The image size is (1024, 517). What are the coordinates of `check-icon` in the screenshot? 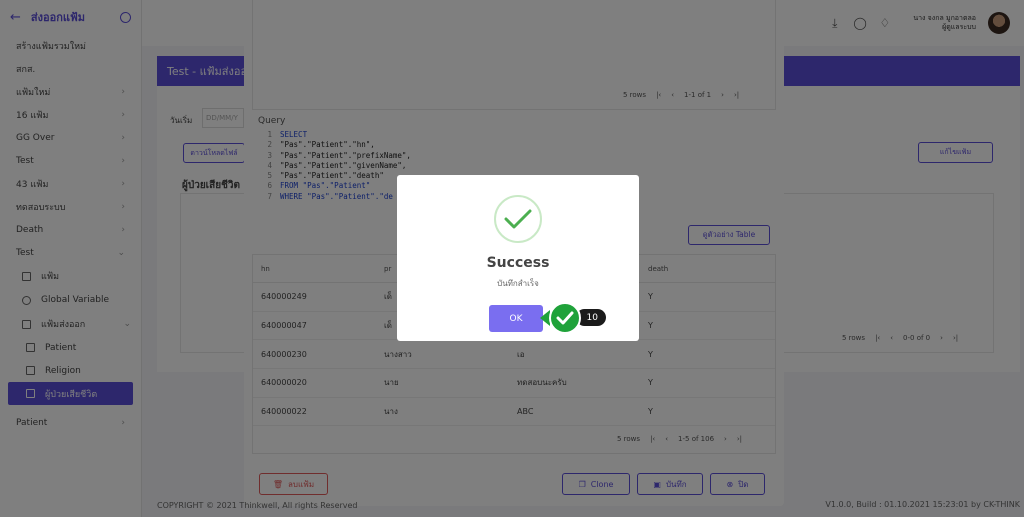 It's located at (565, 318).